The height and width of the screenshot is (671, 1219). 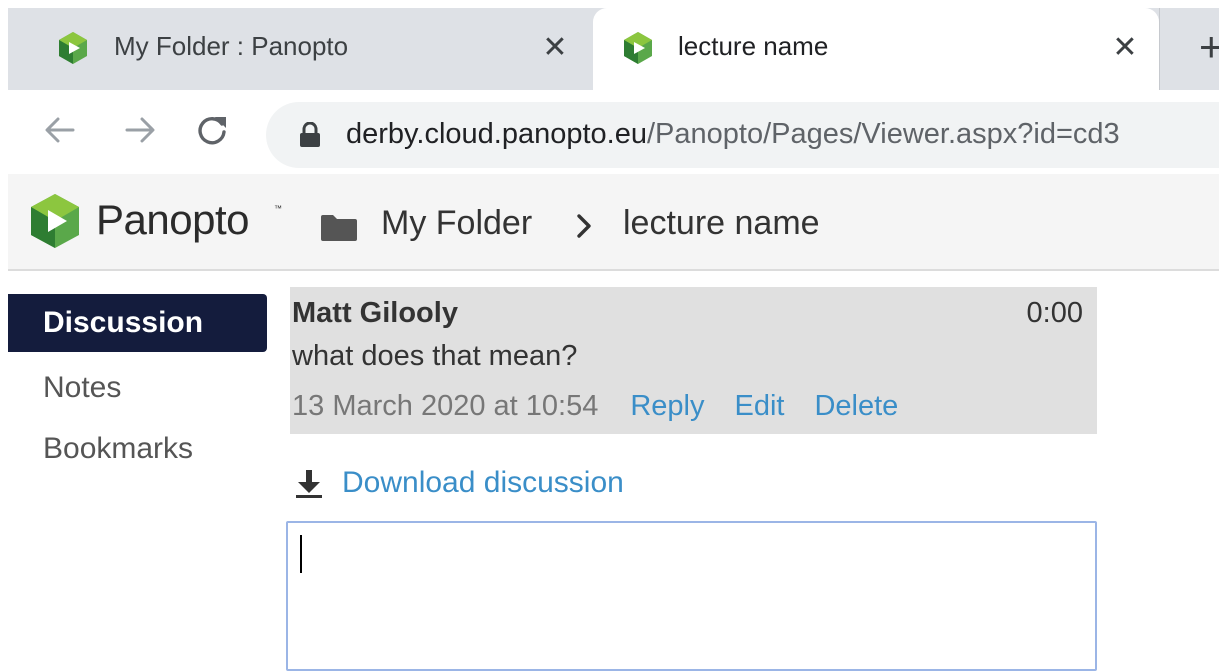 I want to click on back-arrow-icon, so click(x=60, y=130).